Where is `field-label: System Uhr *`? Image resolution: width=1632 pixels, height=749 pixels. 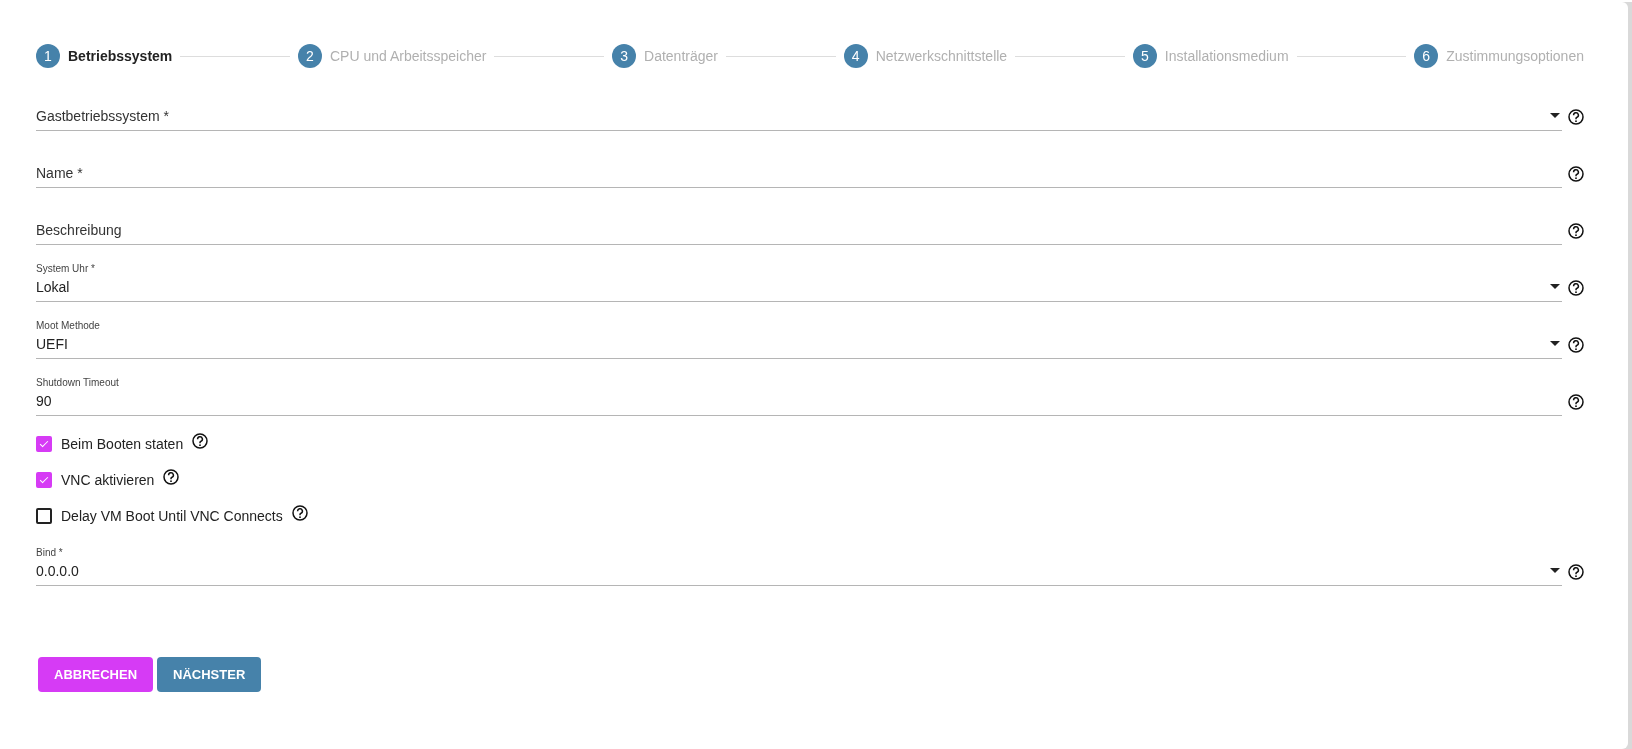 field-label: System Uhr * is located at coordinates (65, 268).